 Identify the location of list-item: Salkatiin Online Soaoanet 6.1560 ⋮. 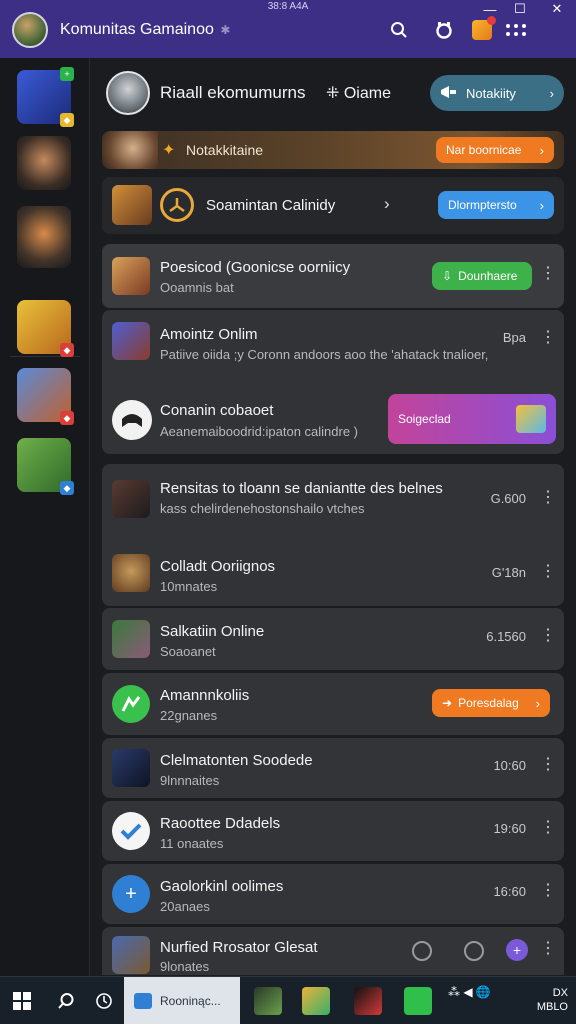
(333, 639).